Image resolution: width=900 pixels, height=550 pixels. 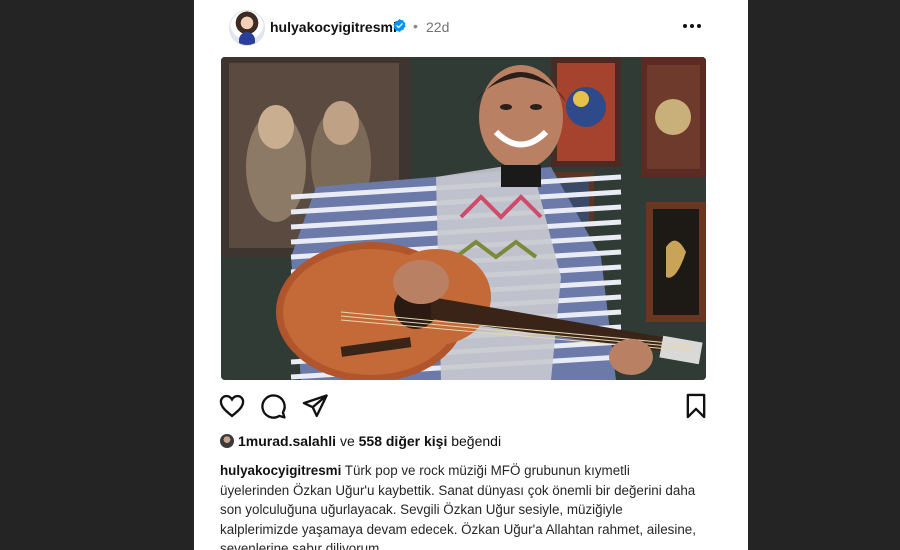 I want to click on post-time: 22d, so click(x=437, y=27).